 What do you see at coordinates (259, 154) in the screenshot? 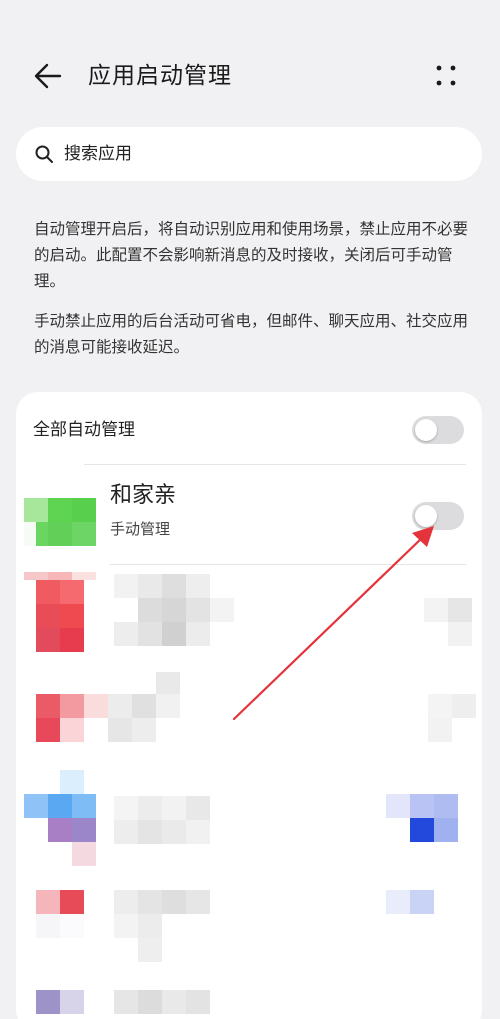
I see `search-input` at bounding box center [259, 154].